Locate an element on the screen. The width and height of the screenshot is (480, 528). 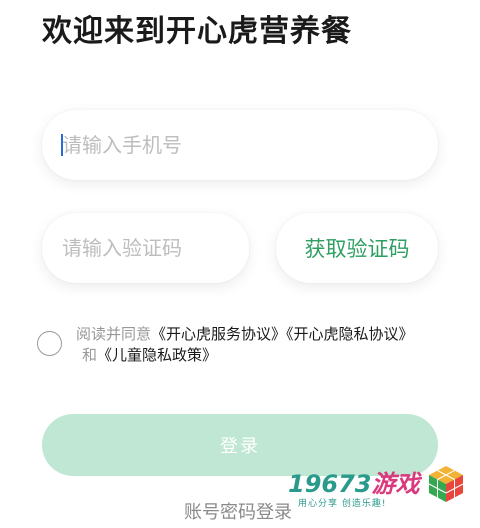
watermark: 19673游戏 用心分享 创造乐趣! is located at coordinates (382, 493).